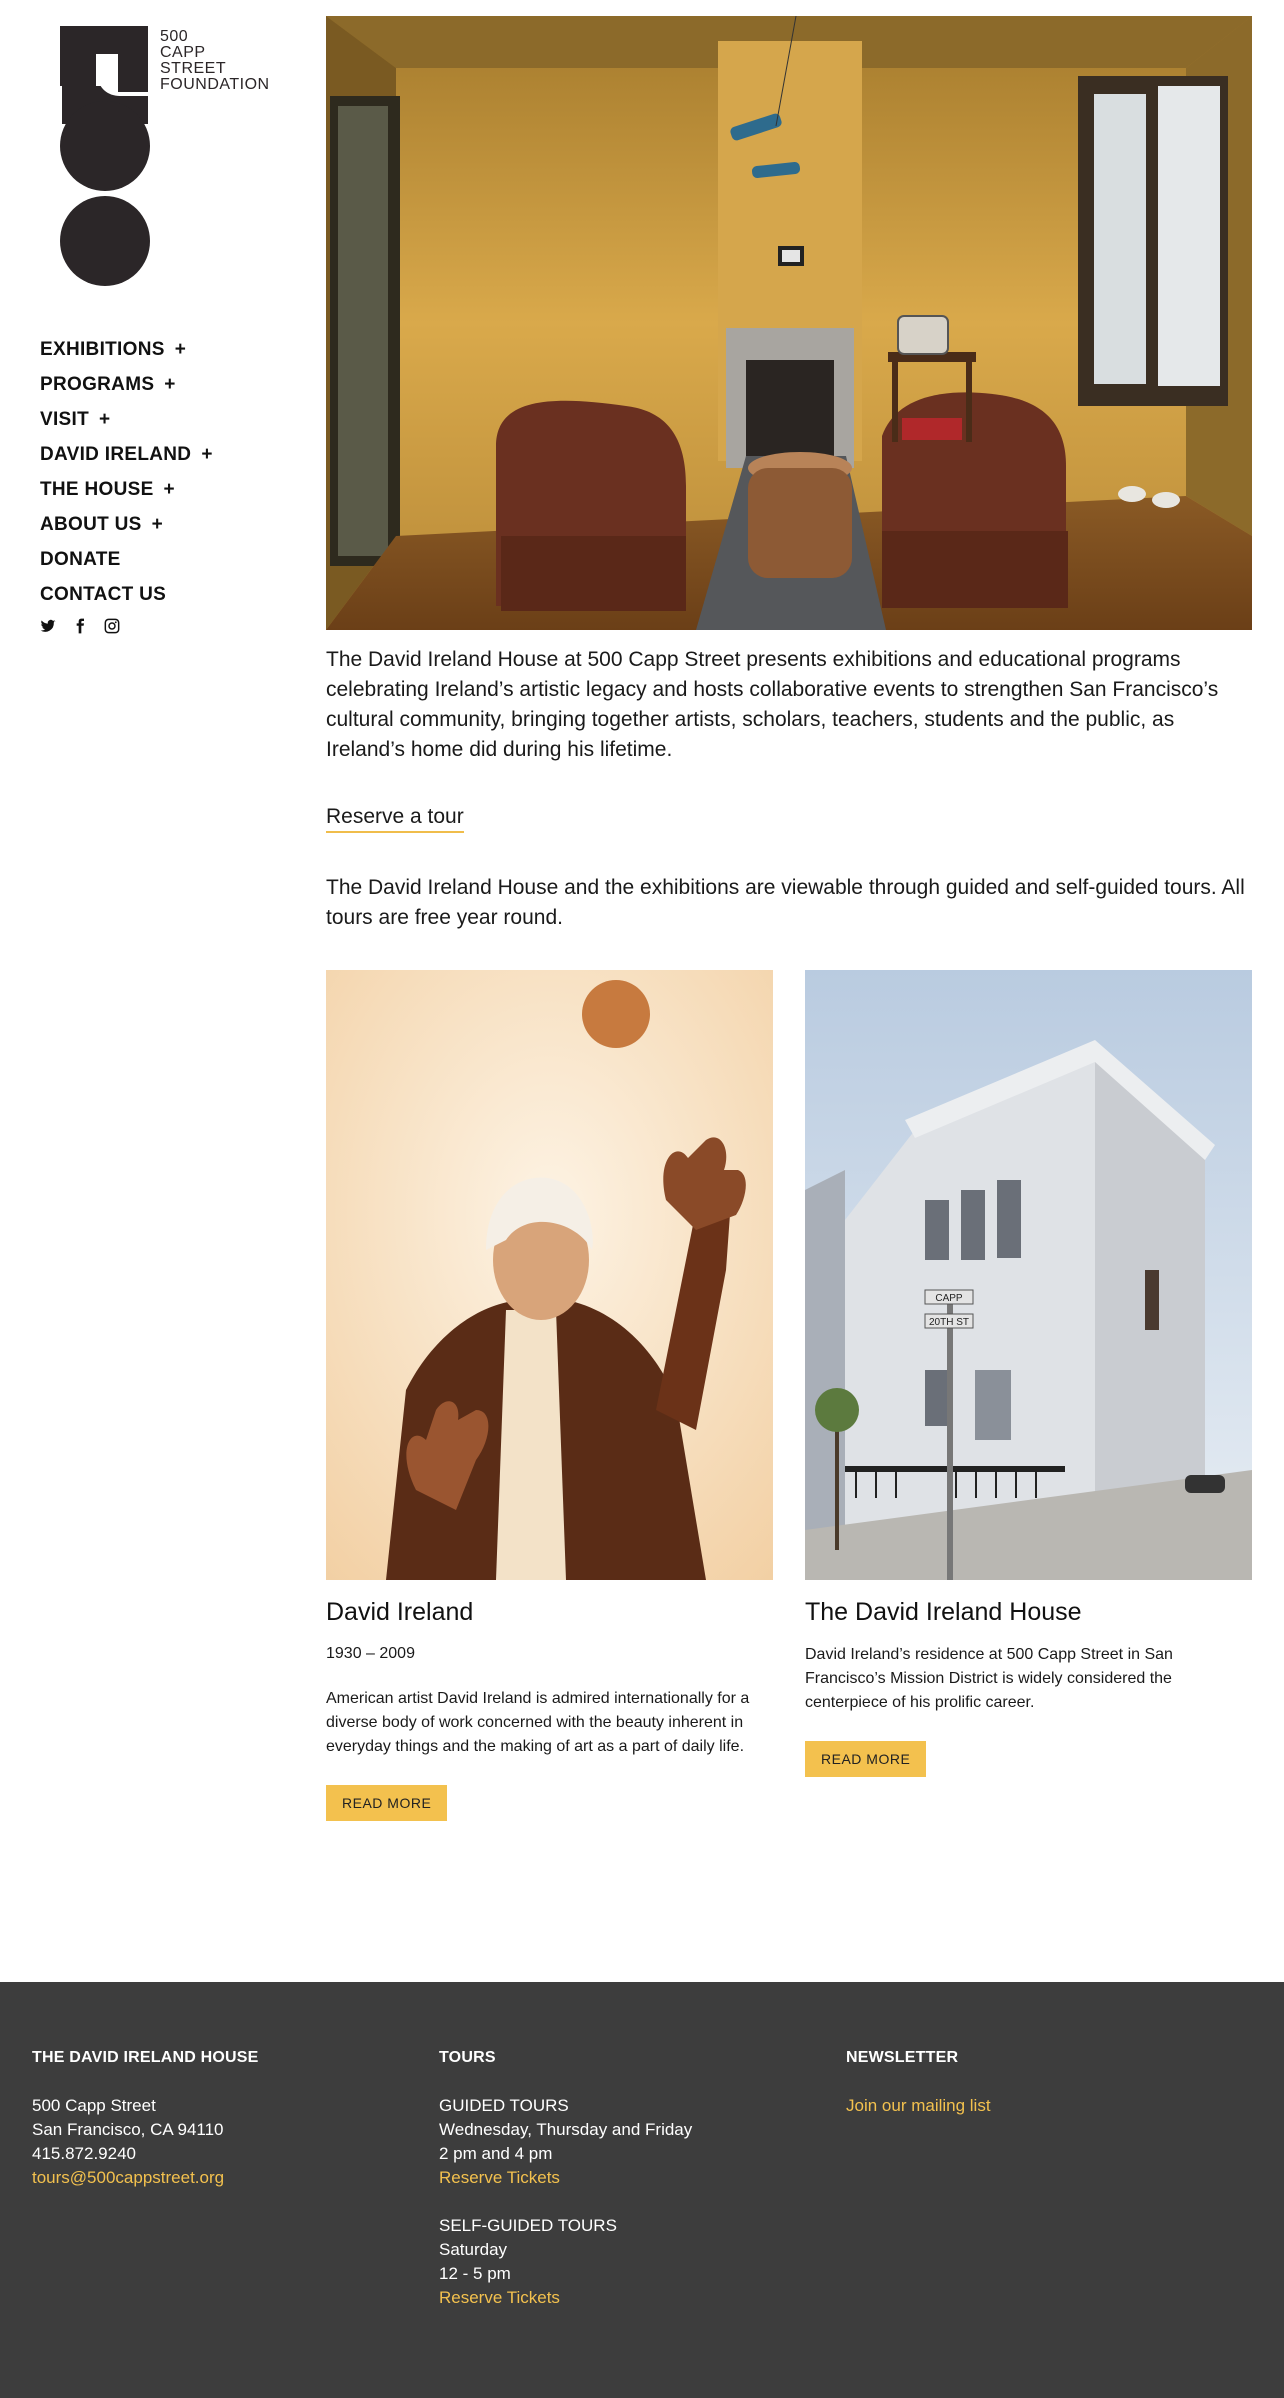 The width and height of the screenshot is (1284, 2398). I want to click on guided-tours-title: GUIDED TOURS, so click(504, 2105).